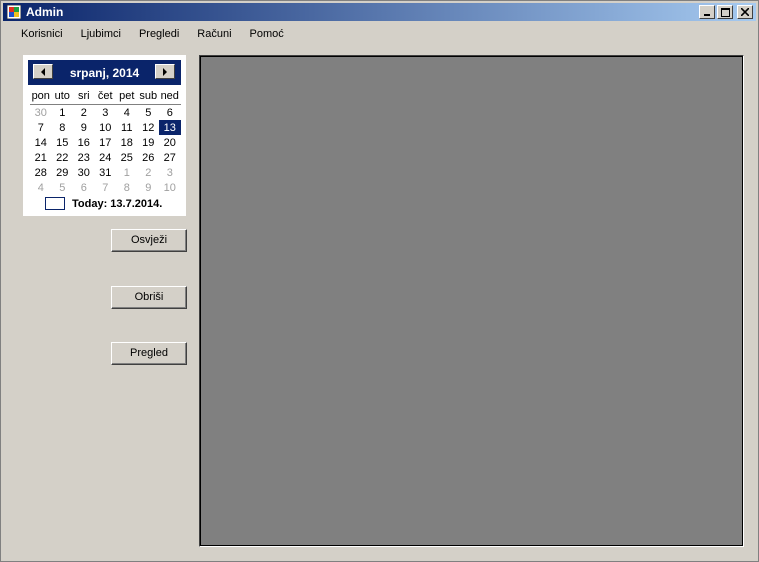 This screenshot has height=562, width=759. What do you see at coordinates (149, 240) in the screenshot?
I see `refresh-button: Osvježi` at bounding box center [149, 240].